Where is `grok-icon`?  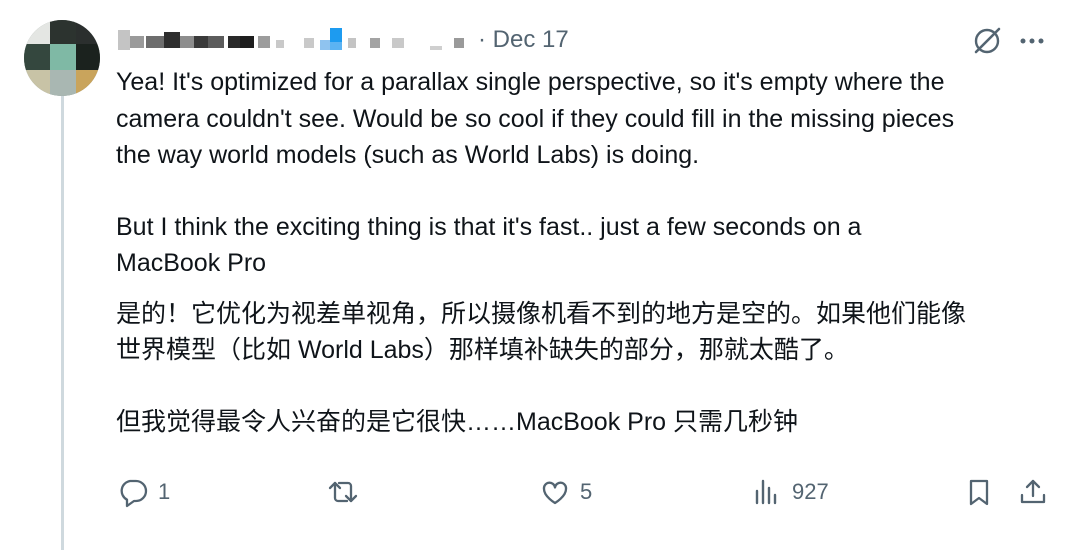
grok-icon is located at coordinates (987, 40).